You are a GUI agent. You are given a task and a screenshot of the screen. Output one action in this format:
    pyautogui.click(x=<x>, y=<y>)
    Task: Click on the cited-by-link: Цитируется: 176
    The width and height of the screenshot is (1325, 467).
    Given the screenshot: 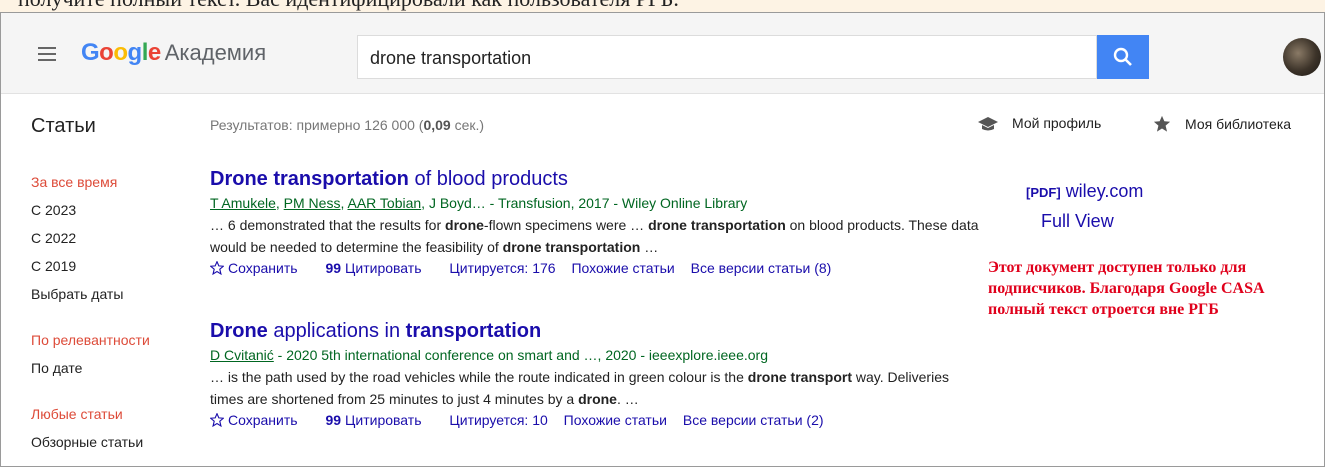 What is the action you would take?
    pyautogui.click(x=502, y=268)
    